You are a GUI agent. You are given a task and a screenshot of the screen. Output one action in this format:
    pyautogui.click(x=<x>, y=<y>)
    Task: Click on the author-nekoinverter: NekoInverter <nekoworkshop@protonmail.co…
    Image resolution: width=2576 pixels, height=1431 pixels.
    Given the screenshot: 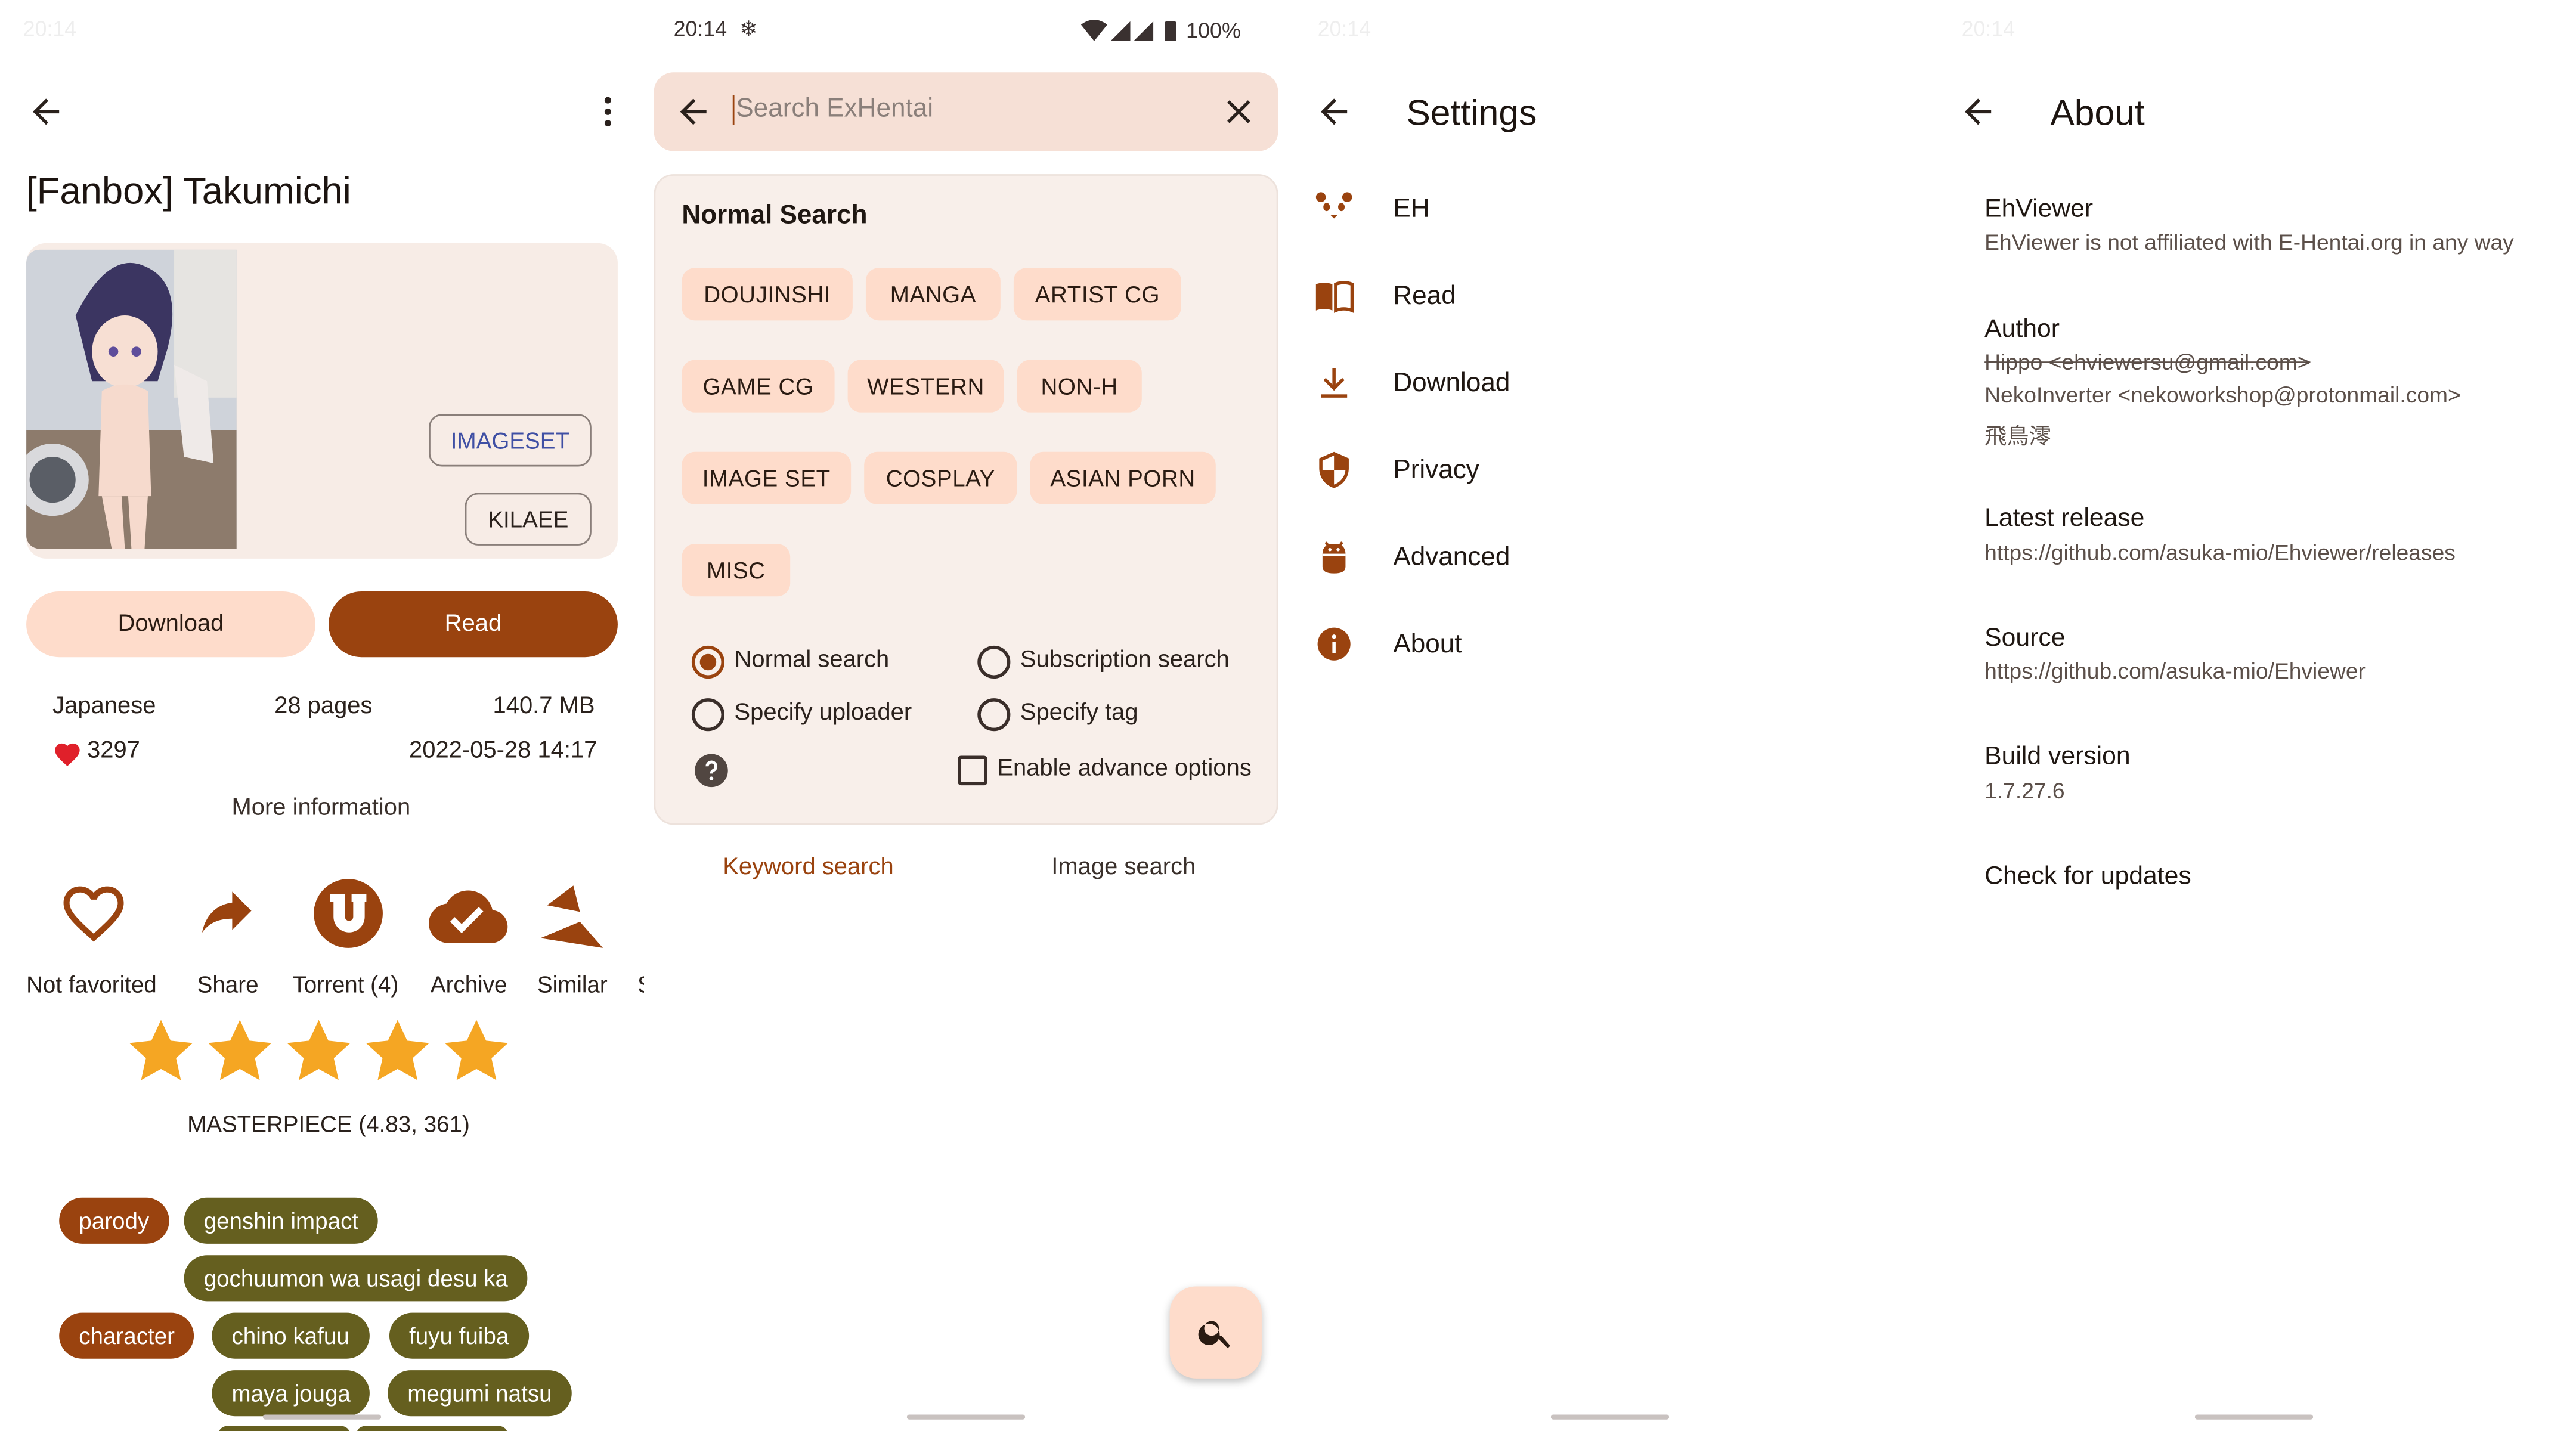 What is the action you would take?
    pyautogui.click(x=2223, y=395)
    